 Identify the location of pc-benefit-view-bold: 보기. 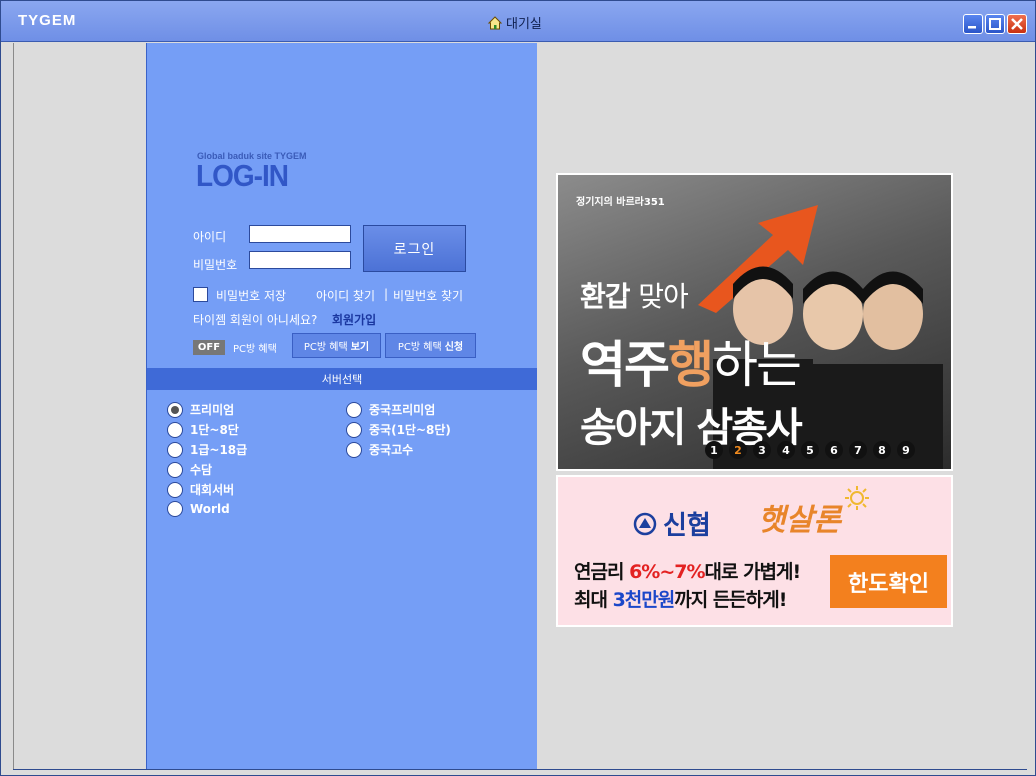
(360, 347).